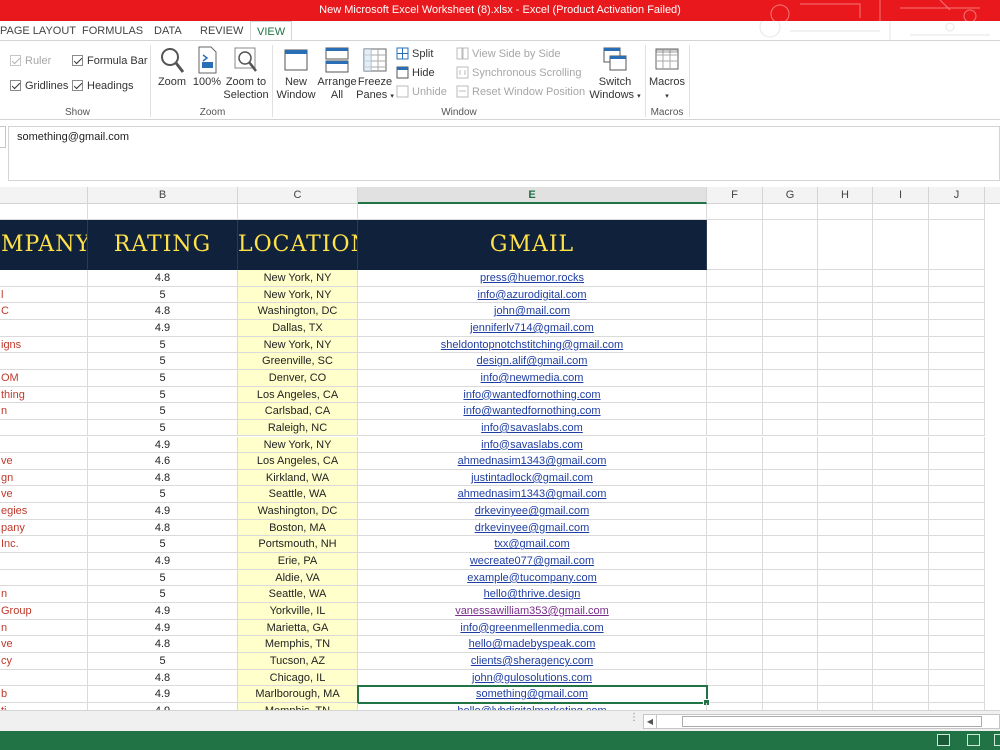  What do you see at coordinates (532, 195) in the screenshot?
I see `column-header-e: E` at bounding box center [532, 195].